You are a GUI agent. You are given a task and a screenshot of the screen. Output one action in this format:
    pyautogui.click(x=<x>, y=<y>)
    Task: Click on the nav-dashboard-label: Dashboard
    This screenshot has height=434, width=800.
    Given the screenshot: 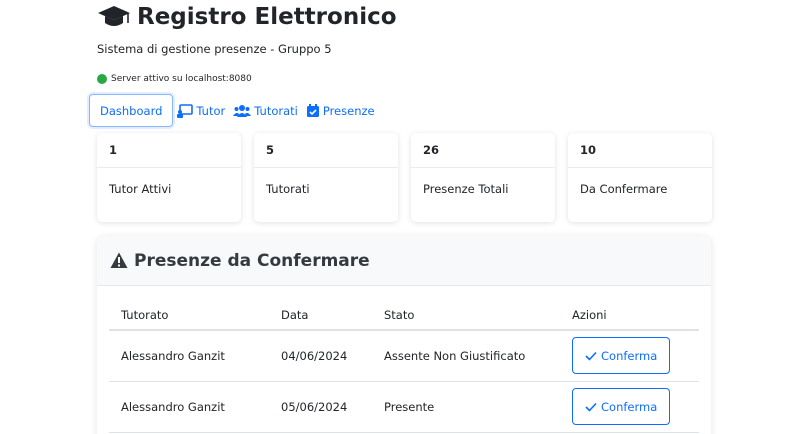 What is the action you would take?
    pyautogui.click(x=131, y=110)
    